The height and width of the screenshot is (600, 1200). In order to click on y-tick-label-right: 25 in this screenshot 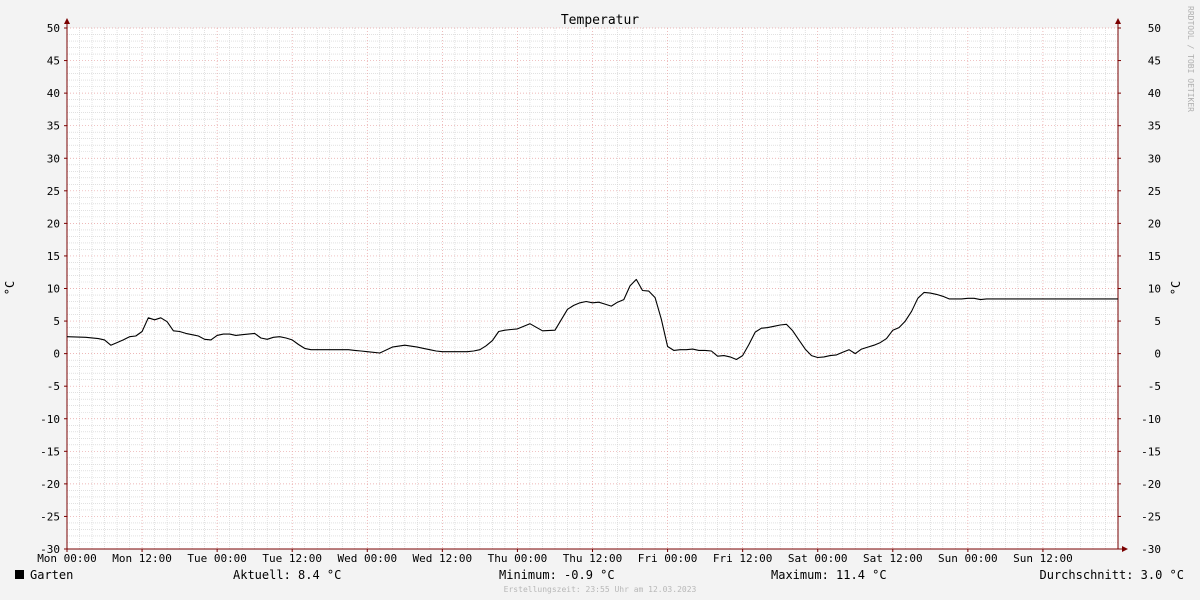, I will do `click(1154, 191)`.